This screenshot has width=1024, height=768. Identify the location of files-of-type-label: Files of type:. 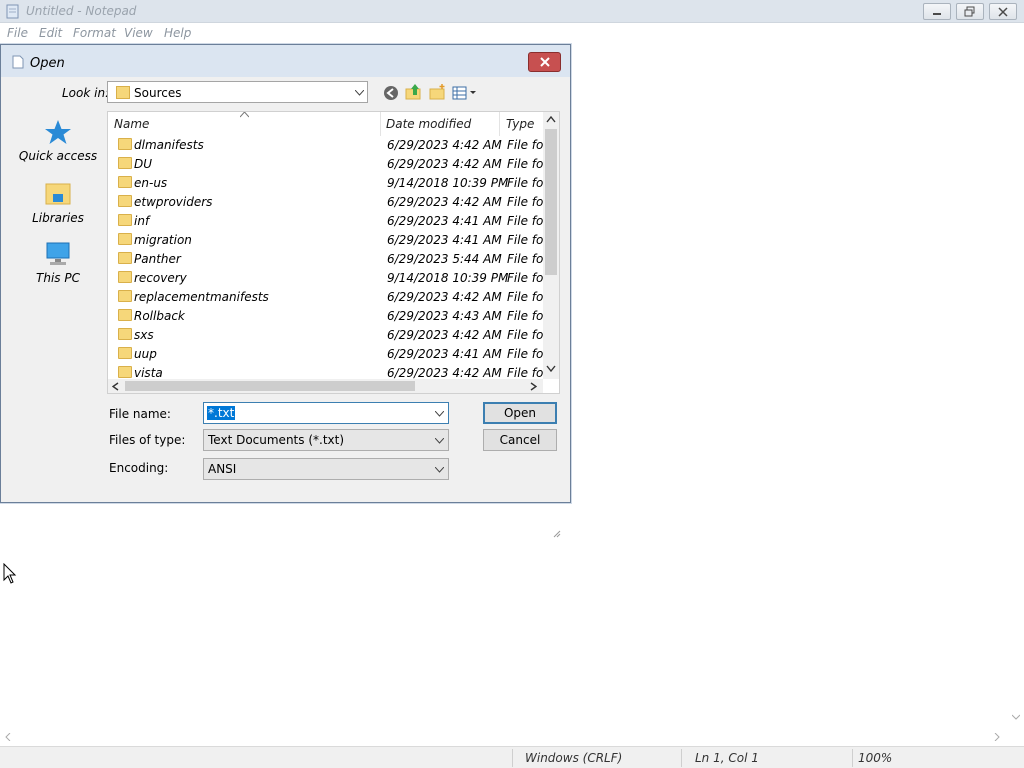
(147, 440).